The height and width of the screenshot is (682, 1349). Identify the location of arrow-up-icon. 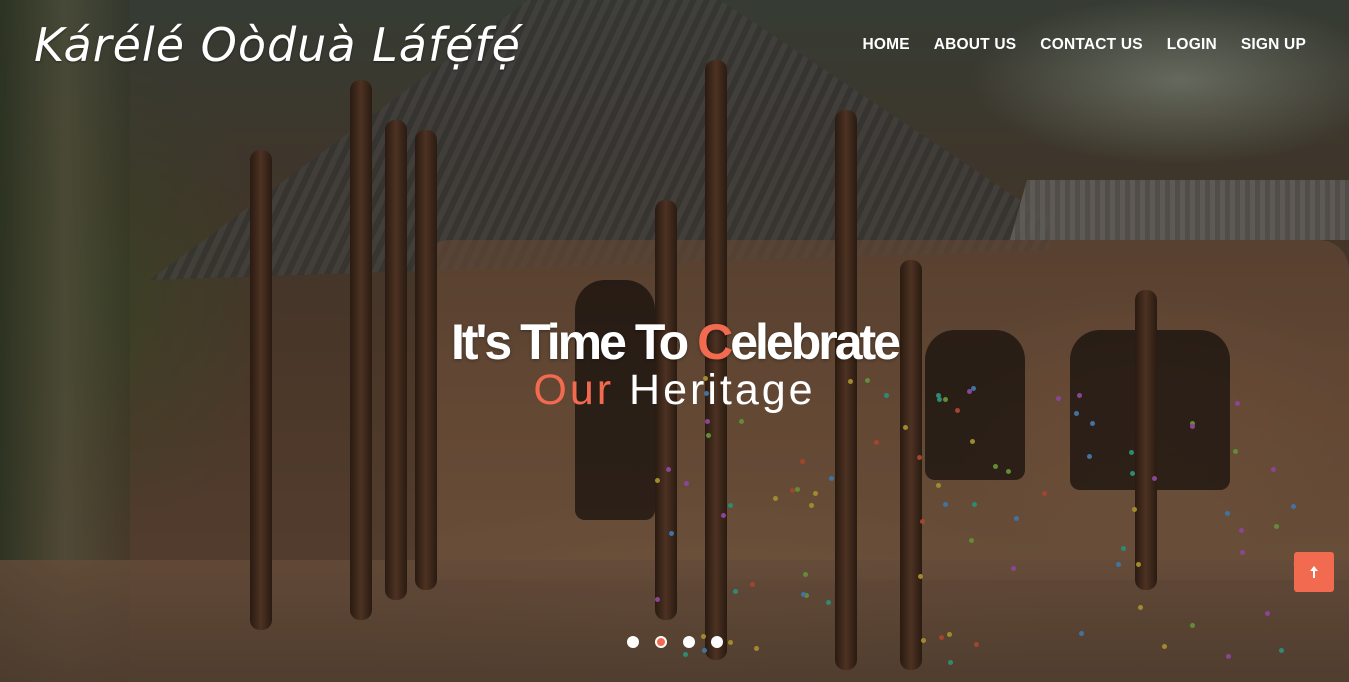
(1314, 572).